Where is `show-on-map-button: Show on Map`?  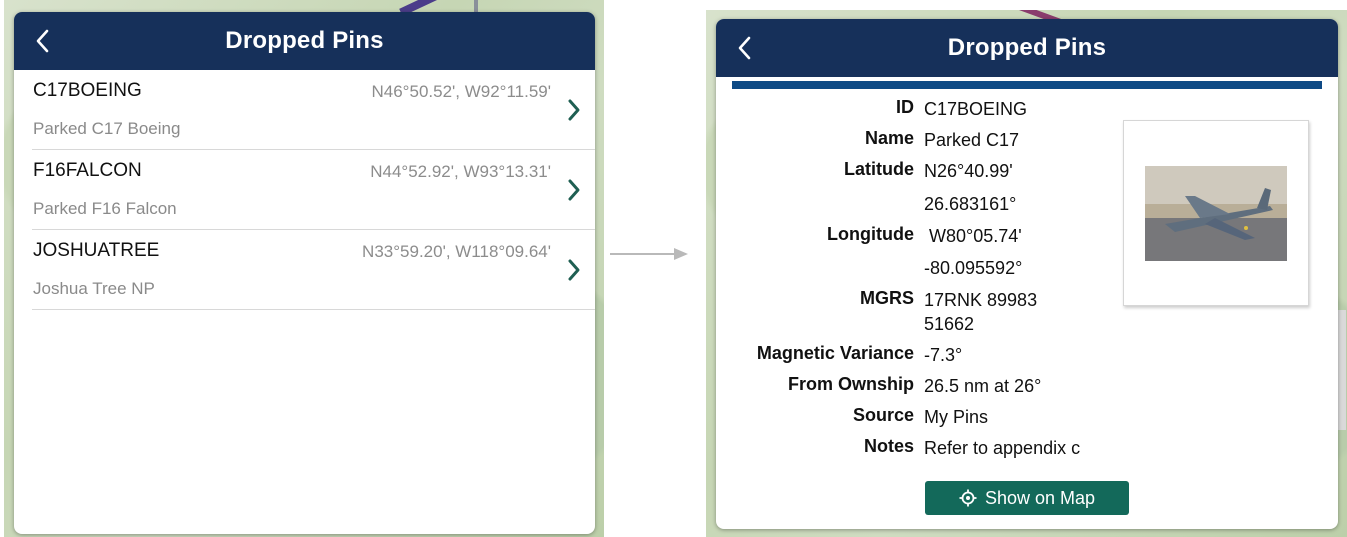
show-on-map-button: Show on Map is located at coordinates (1027, 498).